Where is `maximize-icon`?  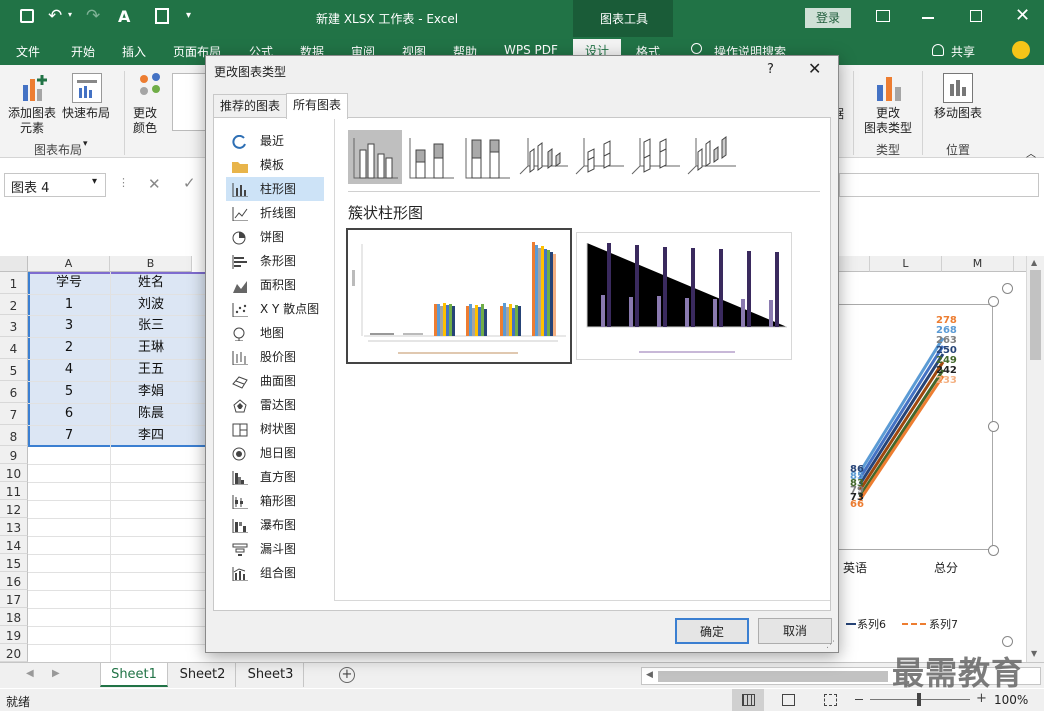 maximize-icon is located at coordinates (976, 16).